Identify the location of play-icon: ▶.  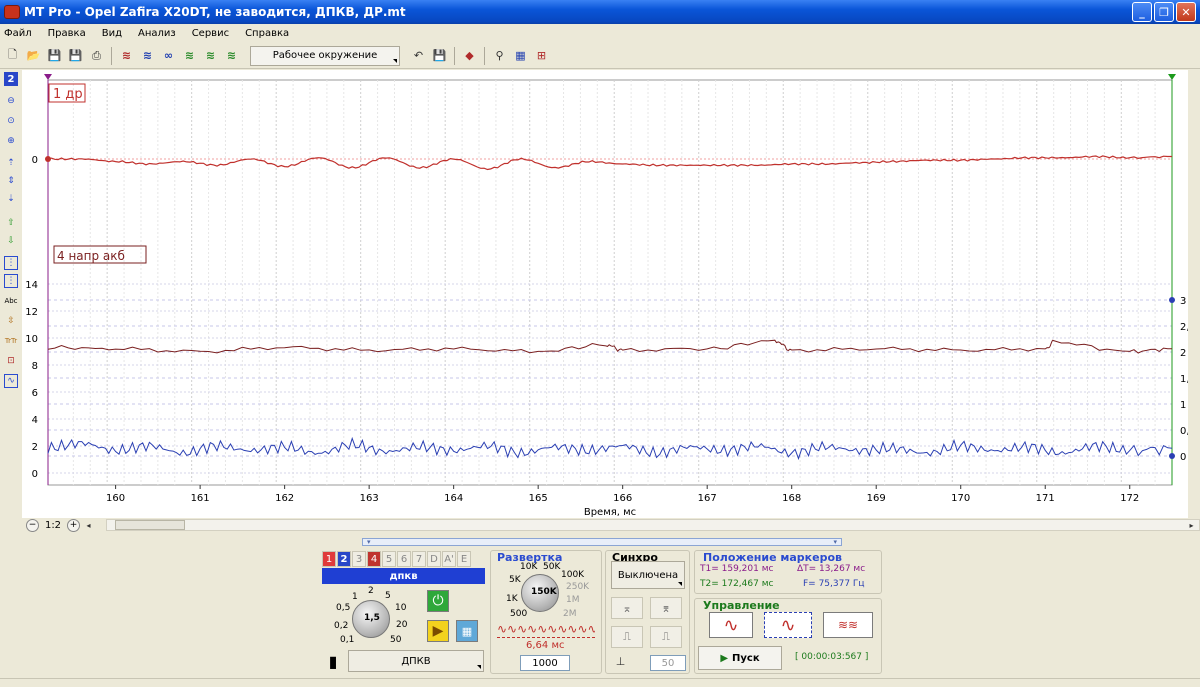
(724, 658).